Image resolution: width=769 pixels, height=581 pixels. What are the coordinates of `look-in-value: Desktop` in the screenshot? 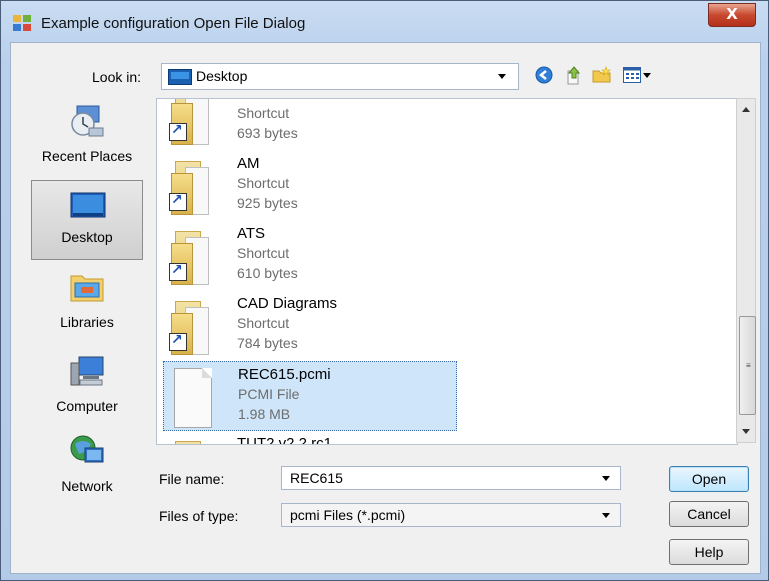 It's located at (222, 76).